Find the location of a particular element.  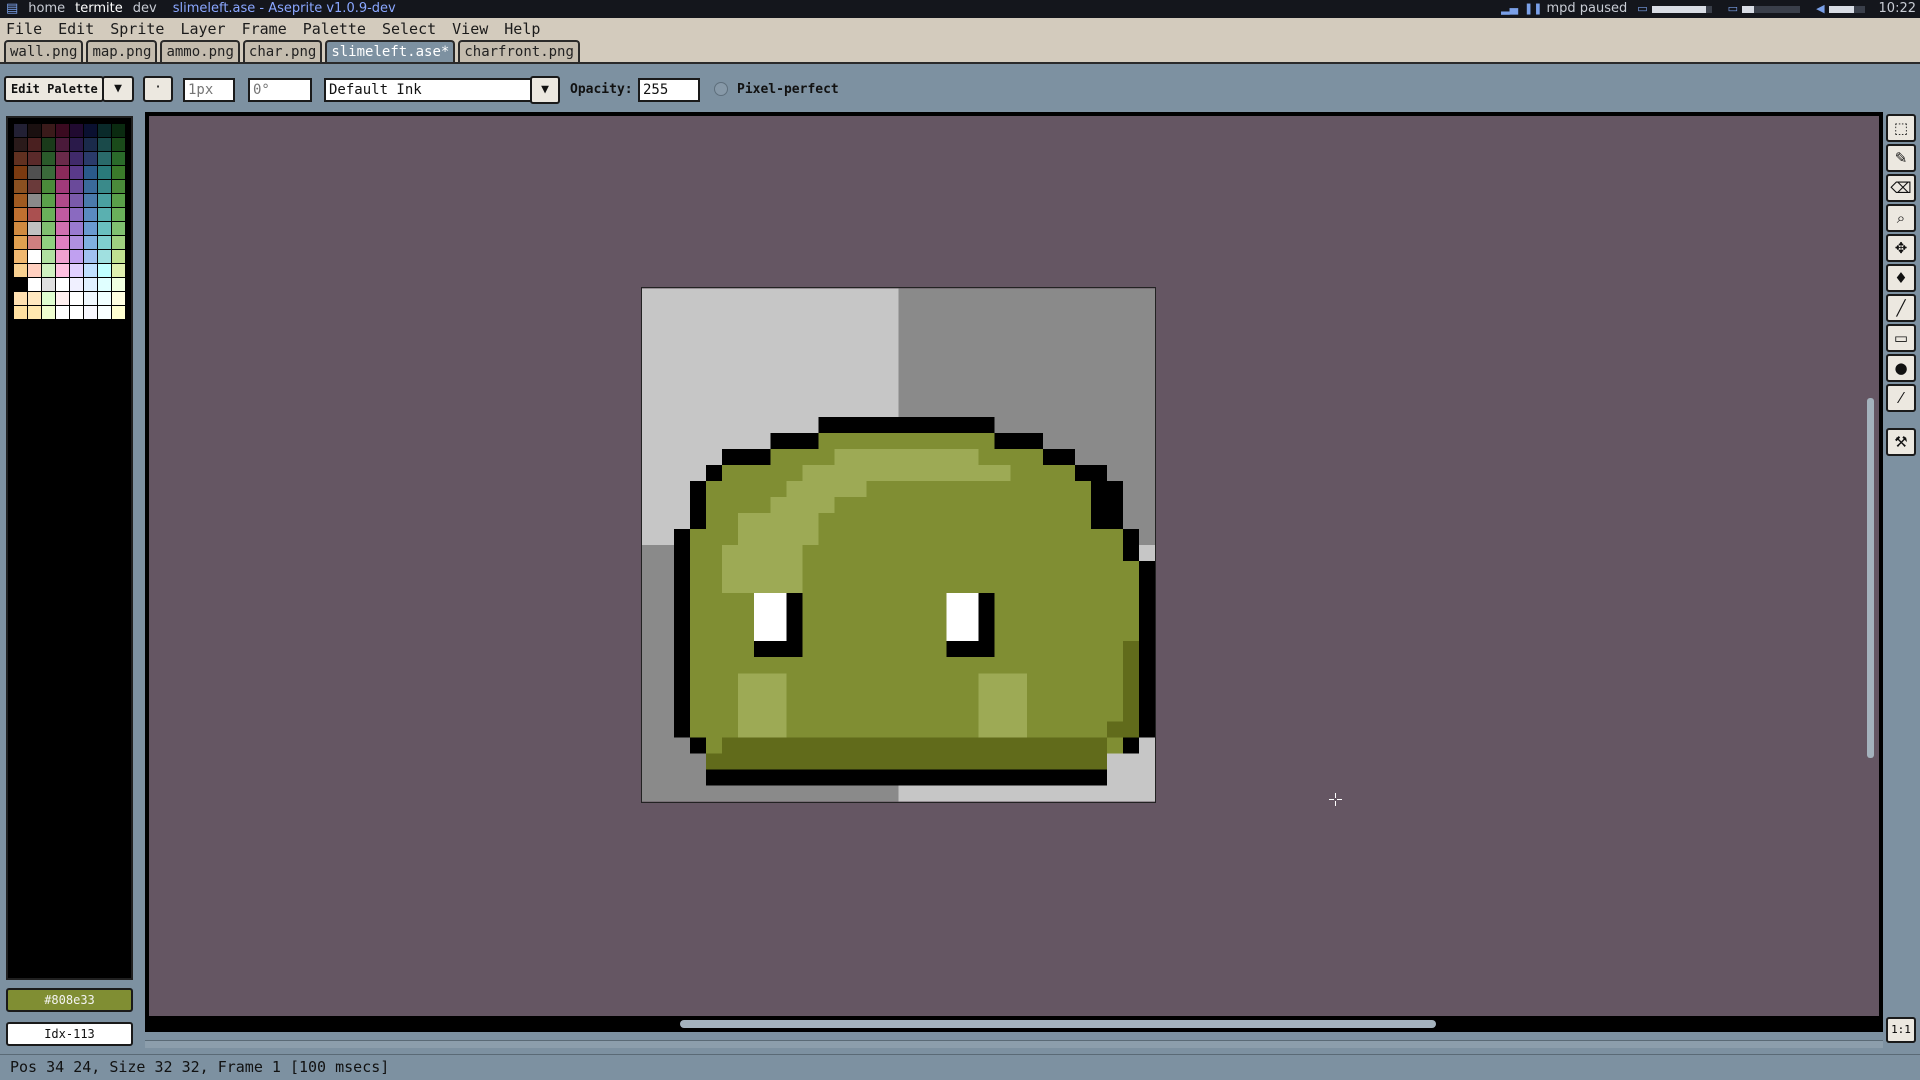

menu-file: File is located at coordinates (24, 29).